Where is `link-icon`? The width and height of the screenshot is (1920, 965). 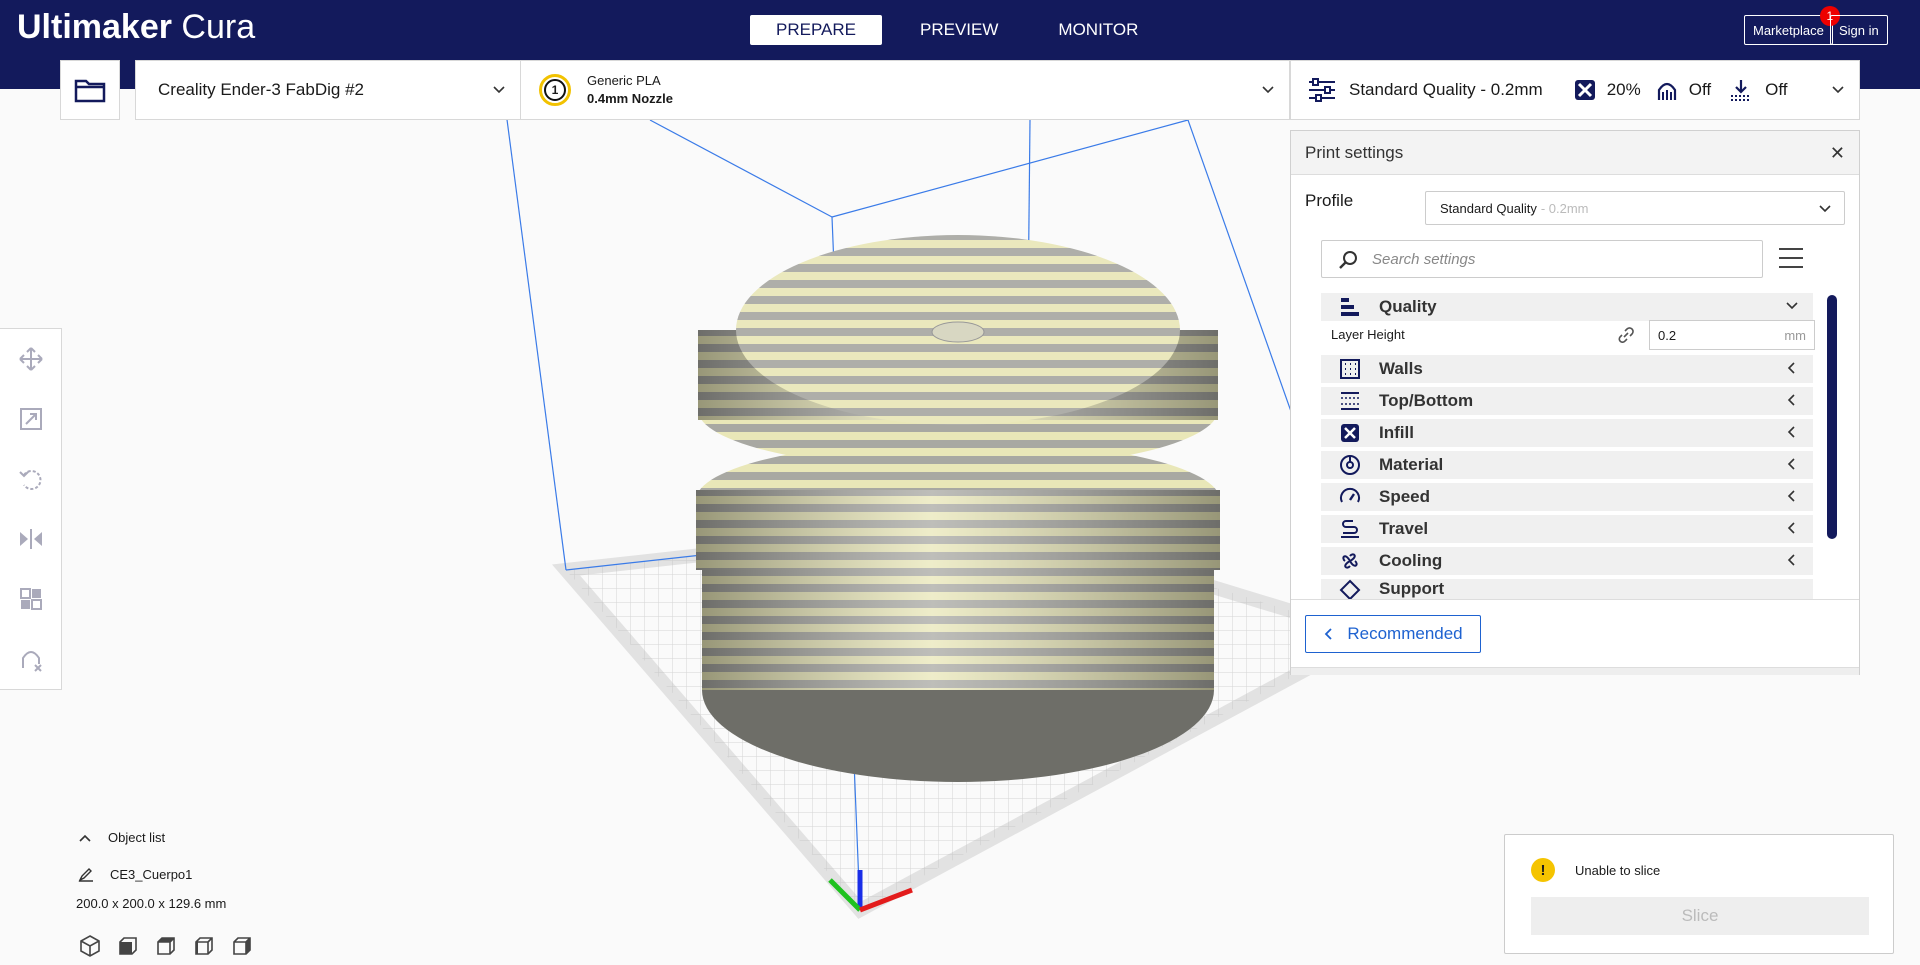 link-icon is located at coordinates (1626, 335).